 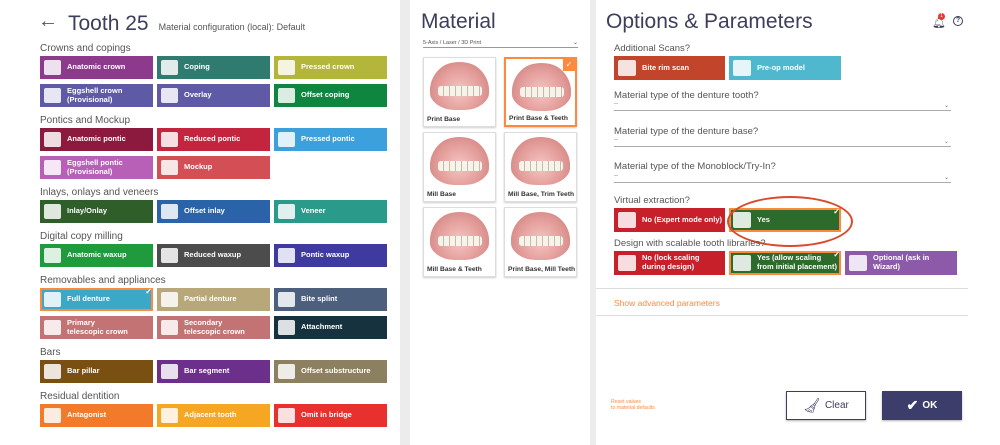 I want to click on button-label: Offset inlay, so click(x=204, y=211).